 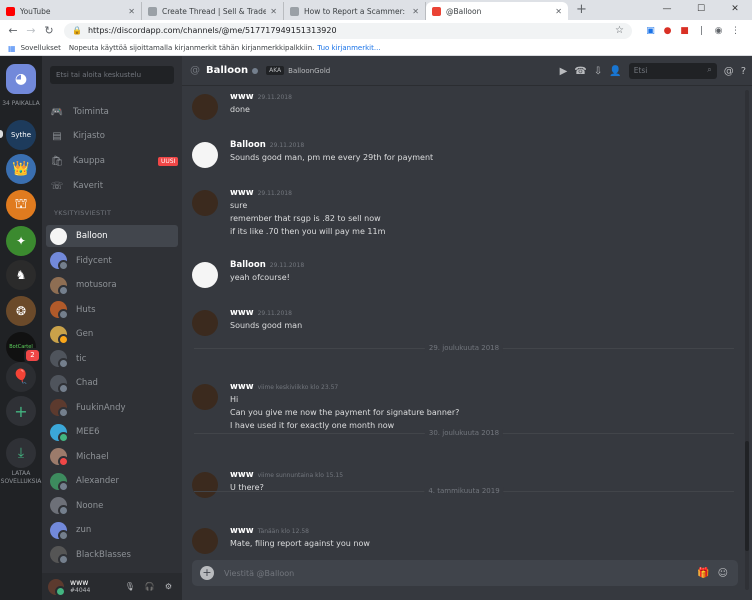 What do you see at coordinates (112, 506) in the screenshot?
I see `dm-item: Noone` at bounding box center [112, 506].